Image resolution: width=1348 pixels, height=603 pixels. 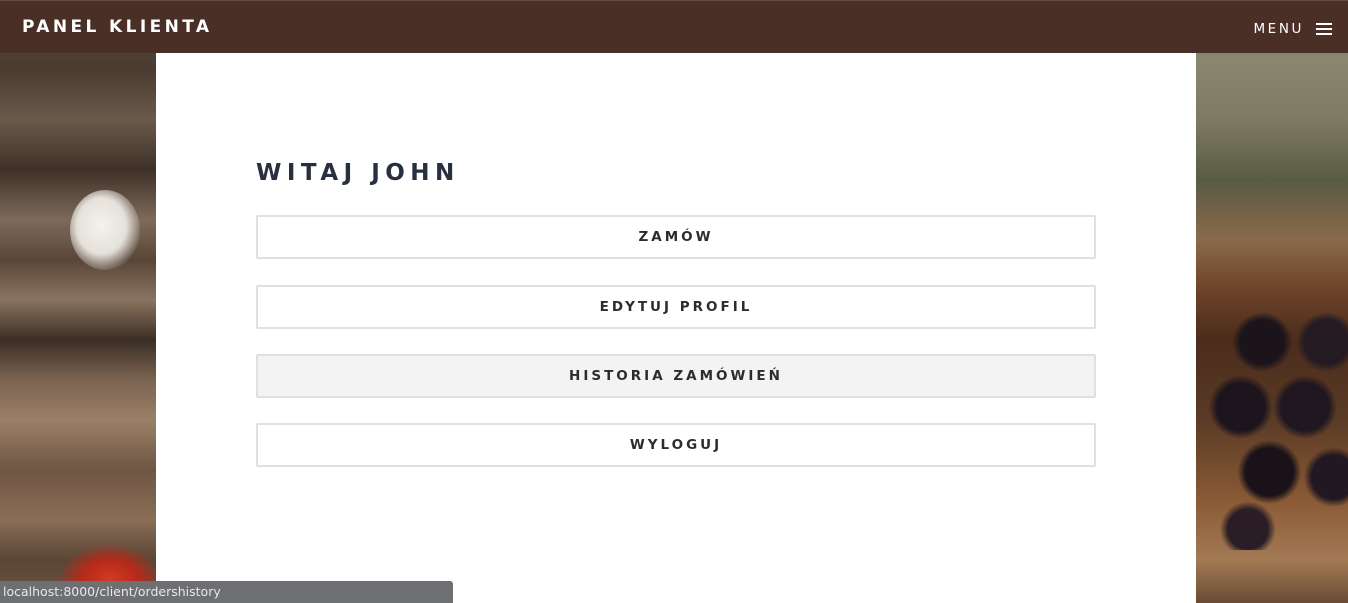 I want to click on top-navbar: PANEL KLIENTA MENU, so click(x=674, y=26).